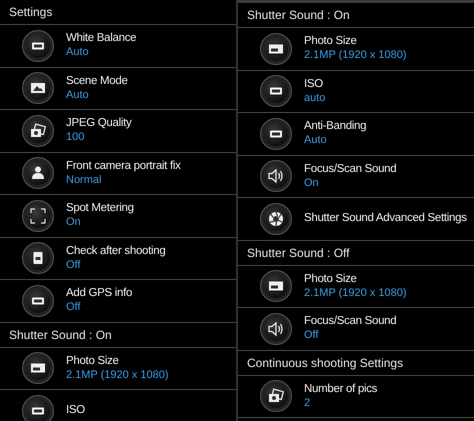 The height and width of the screenshot is (421, 474). Describe the element at coordinates (100, 208) in the screenshot. I see `setting-title: Spot Metering` at that location.